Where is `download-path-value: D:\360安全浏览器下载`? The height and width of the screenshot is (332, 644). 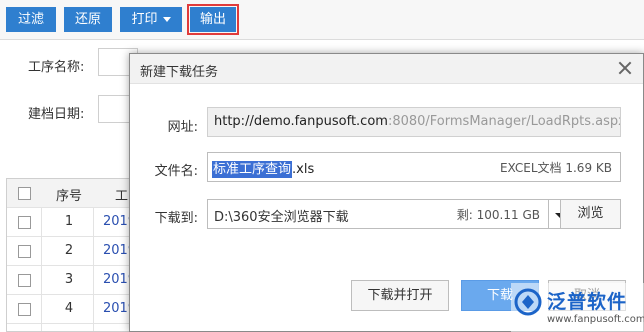 download-path-value: D:\360安全浏览器下载 is located at coordinates (281, 217).